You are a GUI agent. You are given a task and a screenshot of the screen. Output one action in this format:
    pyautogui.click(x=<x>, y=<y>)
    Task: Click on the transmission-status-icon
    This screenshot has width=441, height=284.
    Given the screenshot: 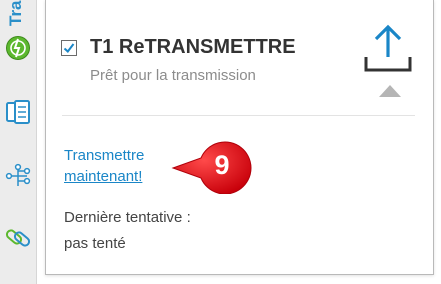 What is the action you would take?
    pyautogui.click(x=18, y=48)
    